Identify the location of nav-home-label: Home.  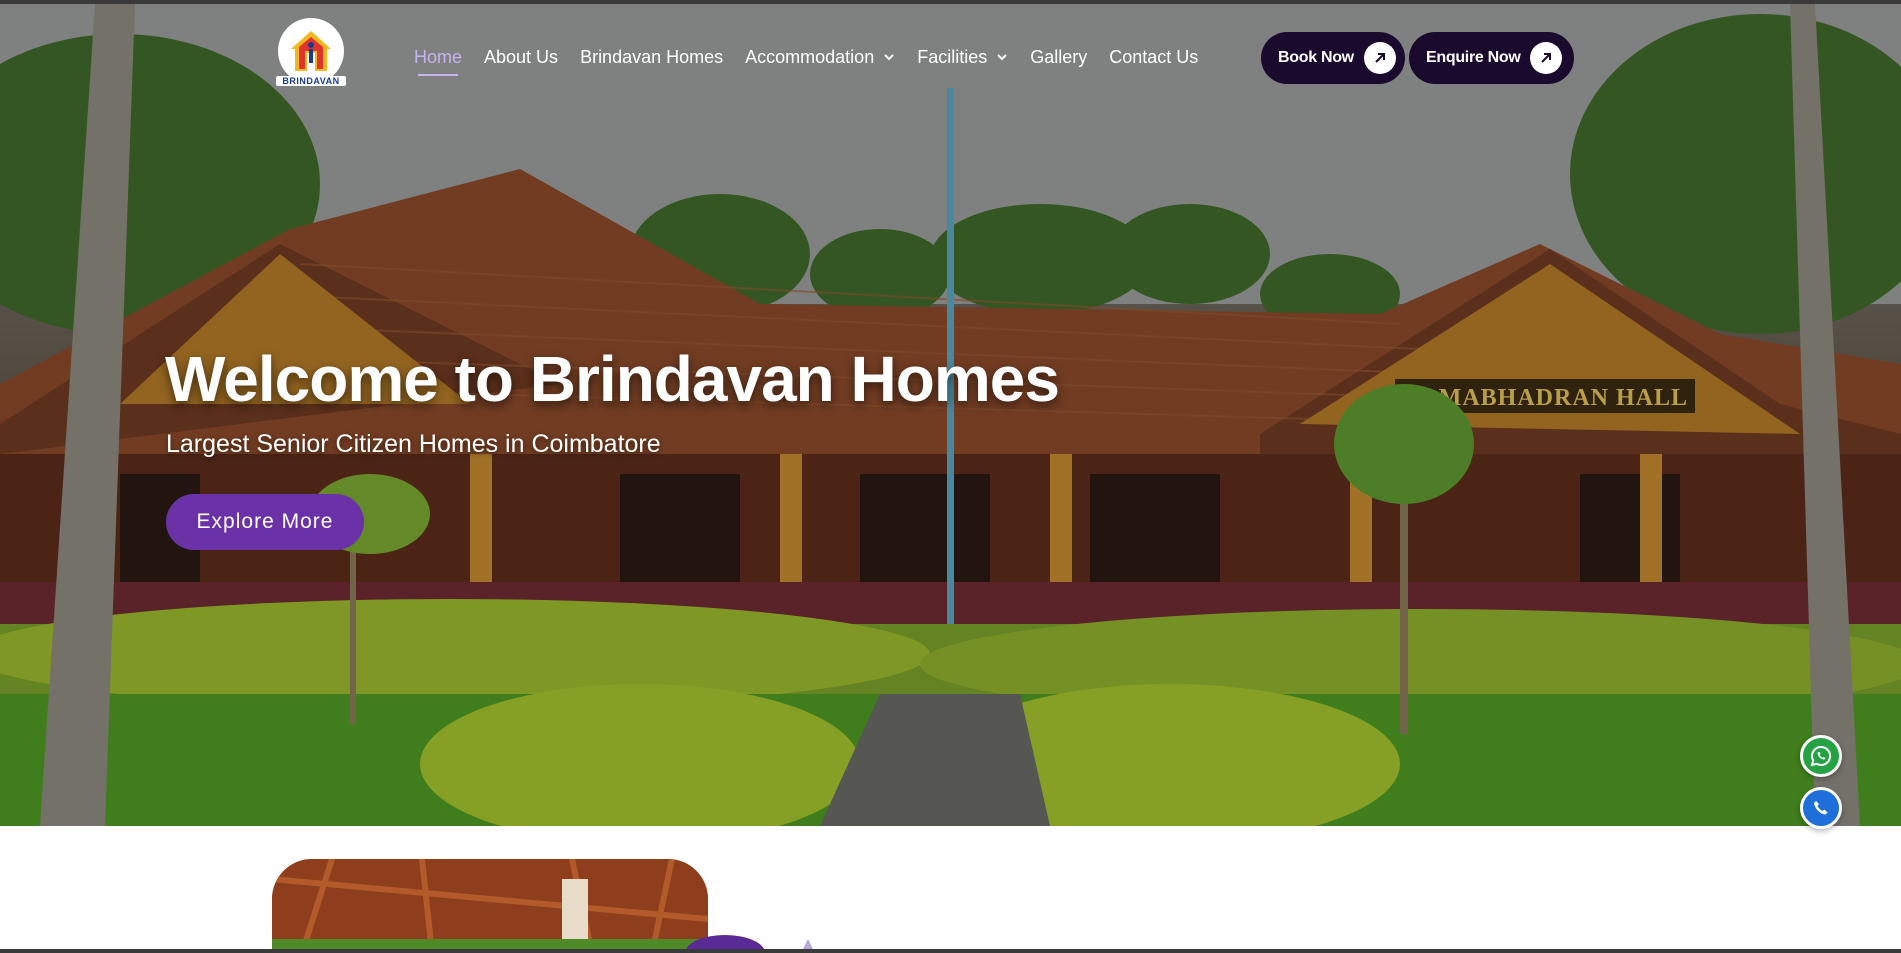
(438, 56).